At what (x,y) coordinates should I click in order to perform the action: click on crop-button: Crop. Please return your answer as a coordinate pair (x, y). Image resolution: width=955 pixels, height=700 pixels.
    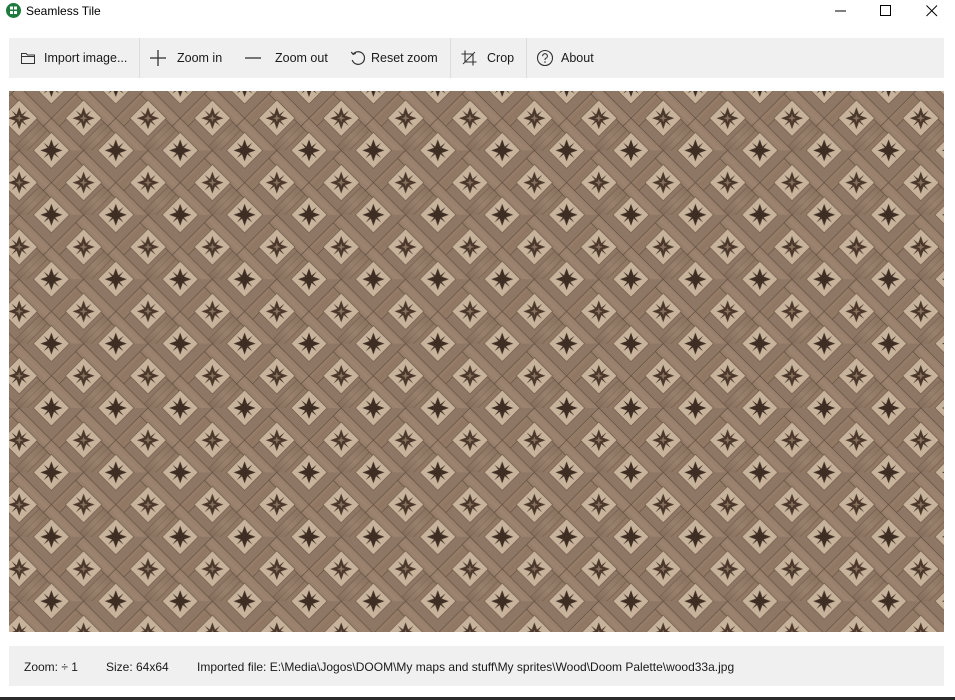
    Looking at the image, I should click on (487, 58).